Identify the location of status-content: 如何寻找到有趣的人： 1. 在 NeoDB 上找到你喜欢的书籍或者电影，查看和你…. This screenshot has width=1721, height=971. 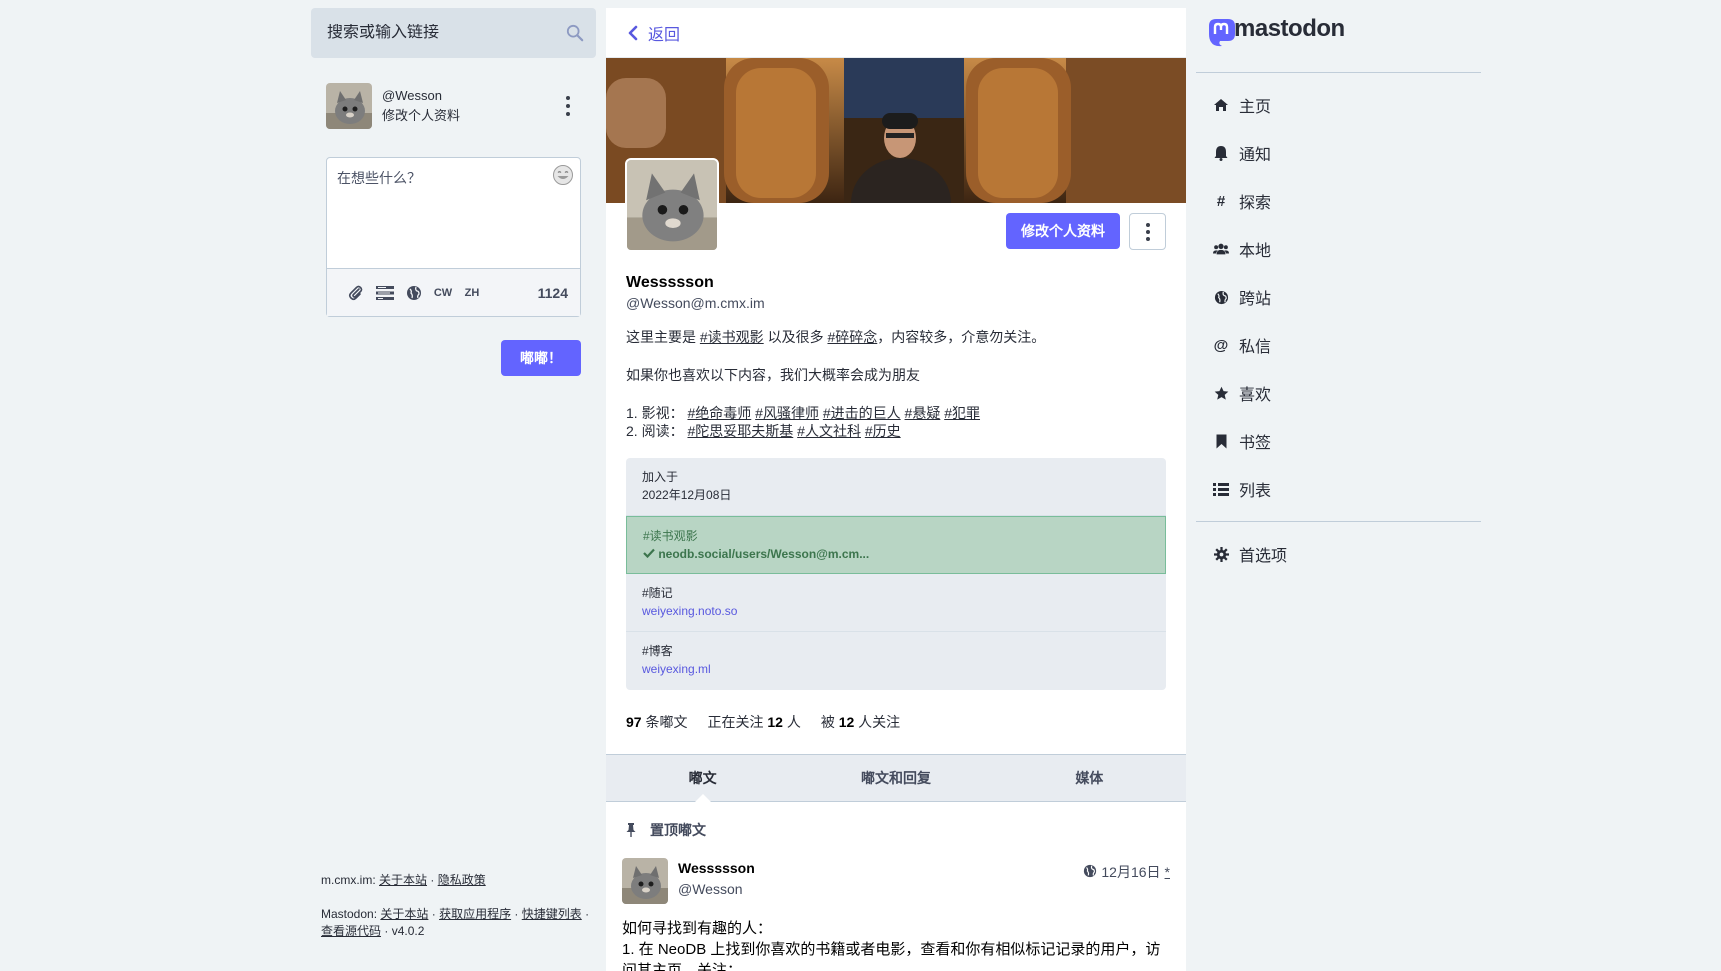
(896, 944).